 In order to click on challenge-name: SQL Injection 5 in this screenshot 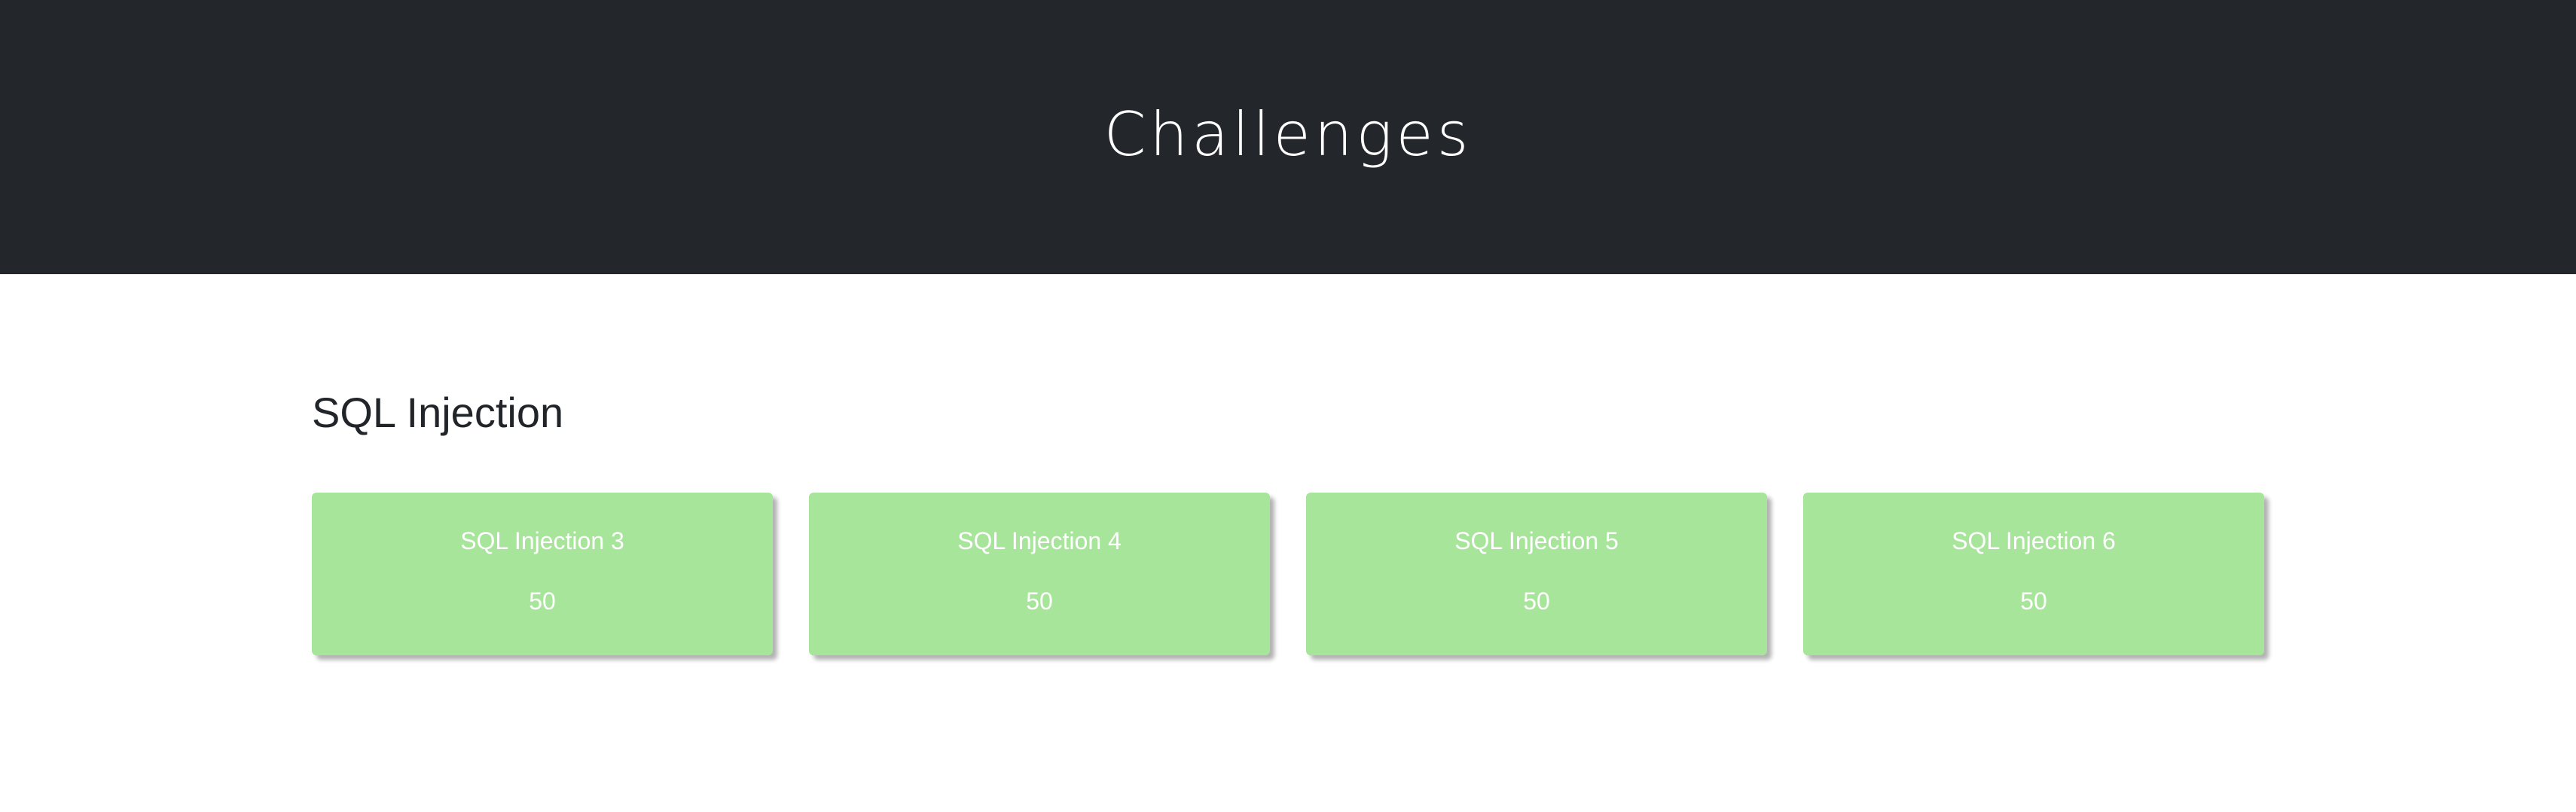, I will do `click(1537, 541)`.